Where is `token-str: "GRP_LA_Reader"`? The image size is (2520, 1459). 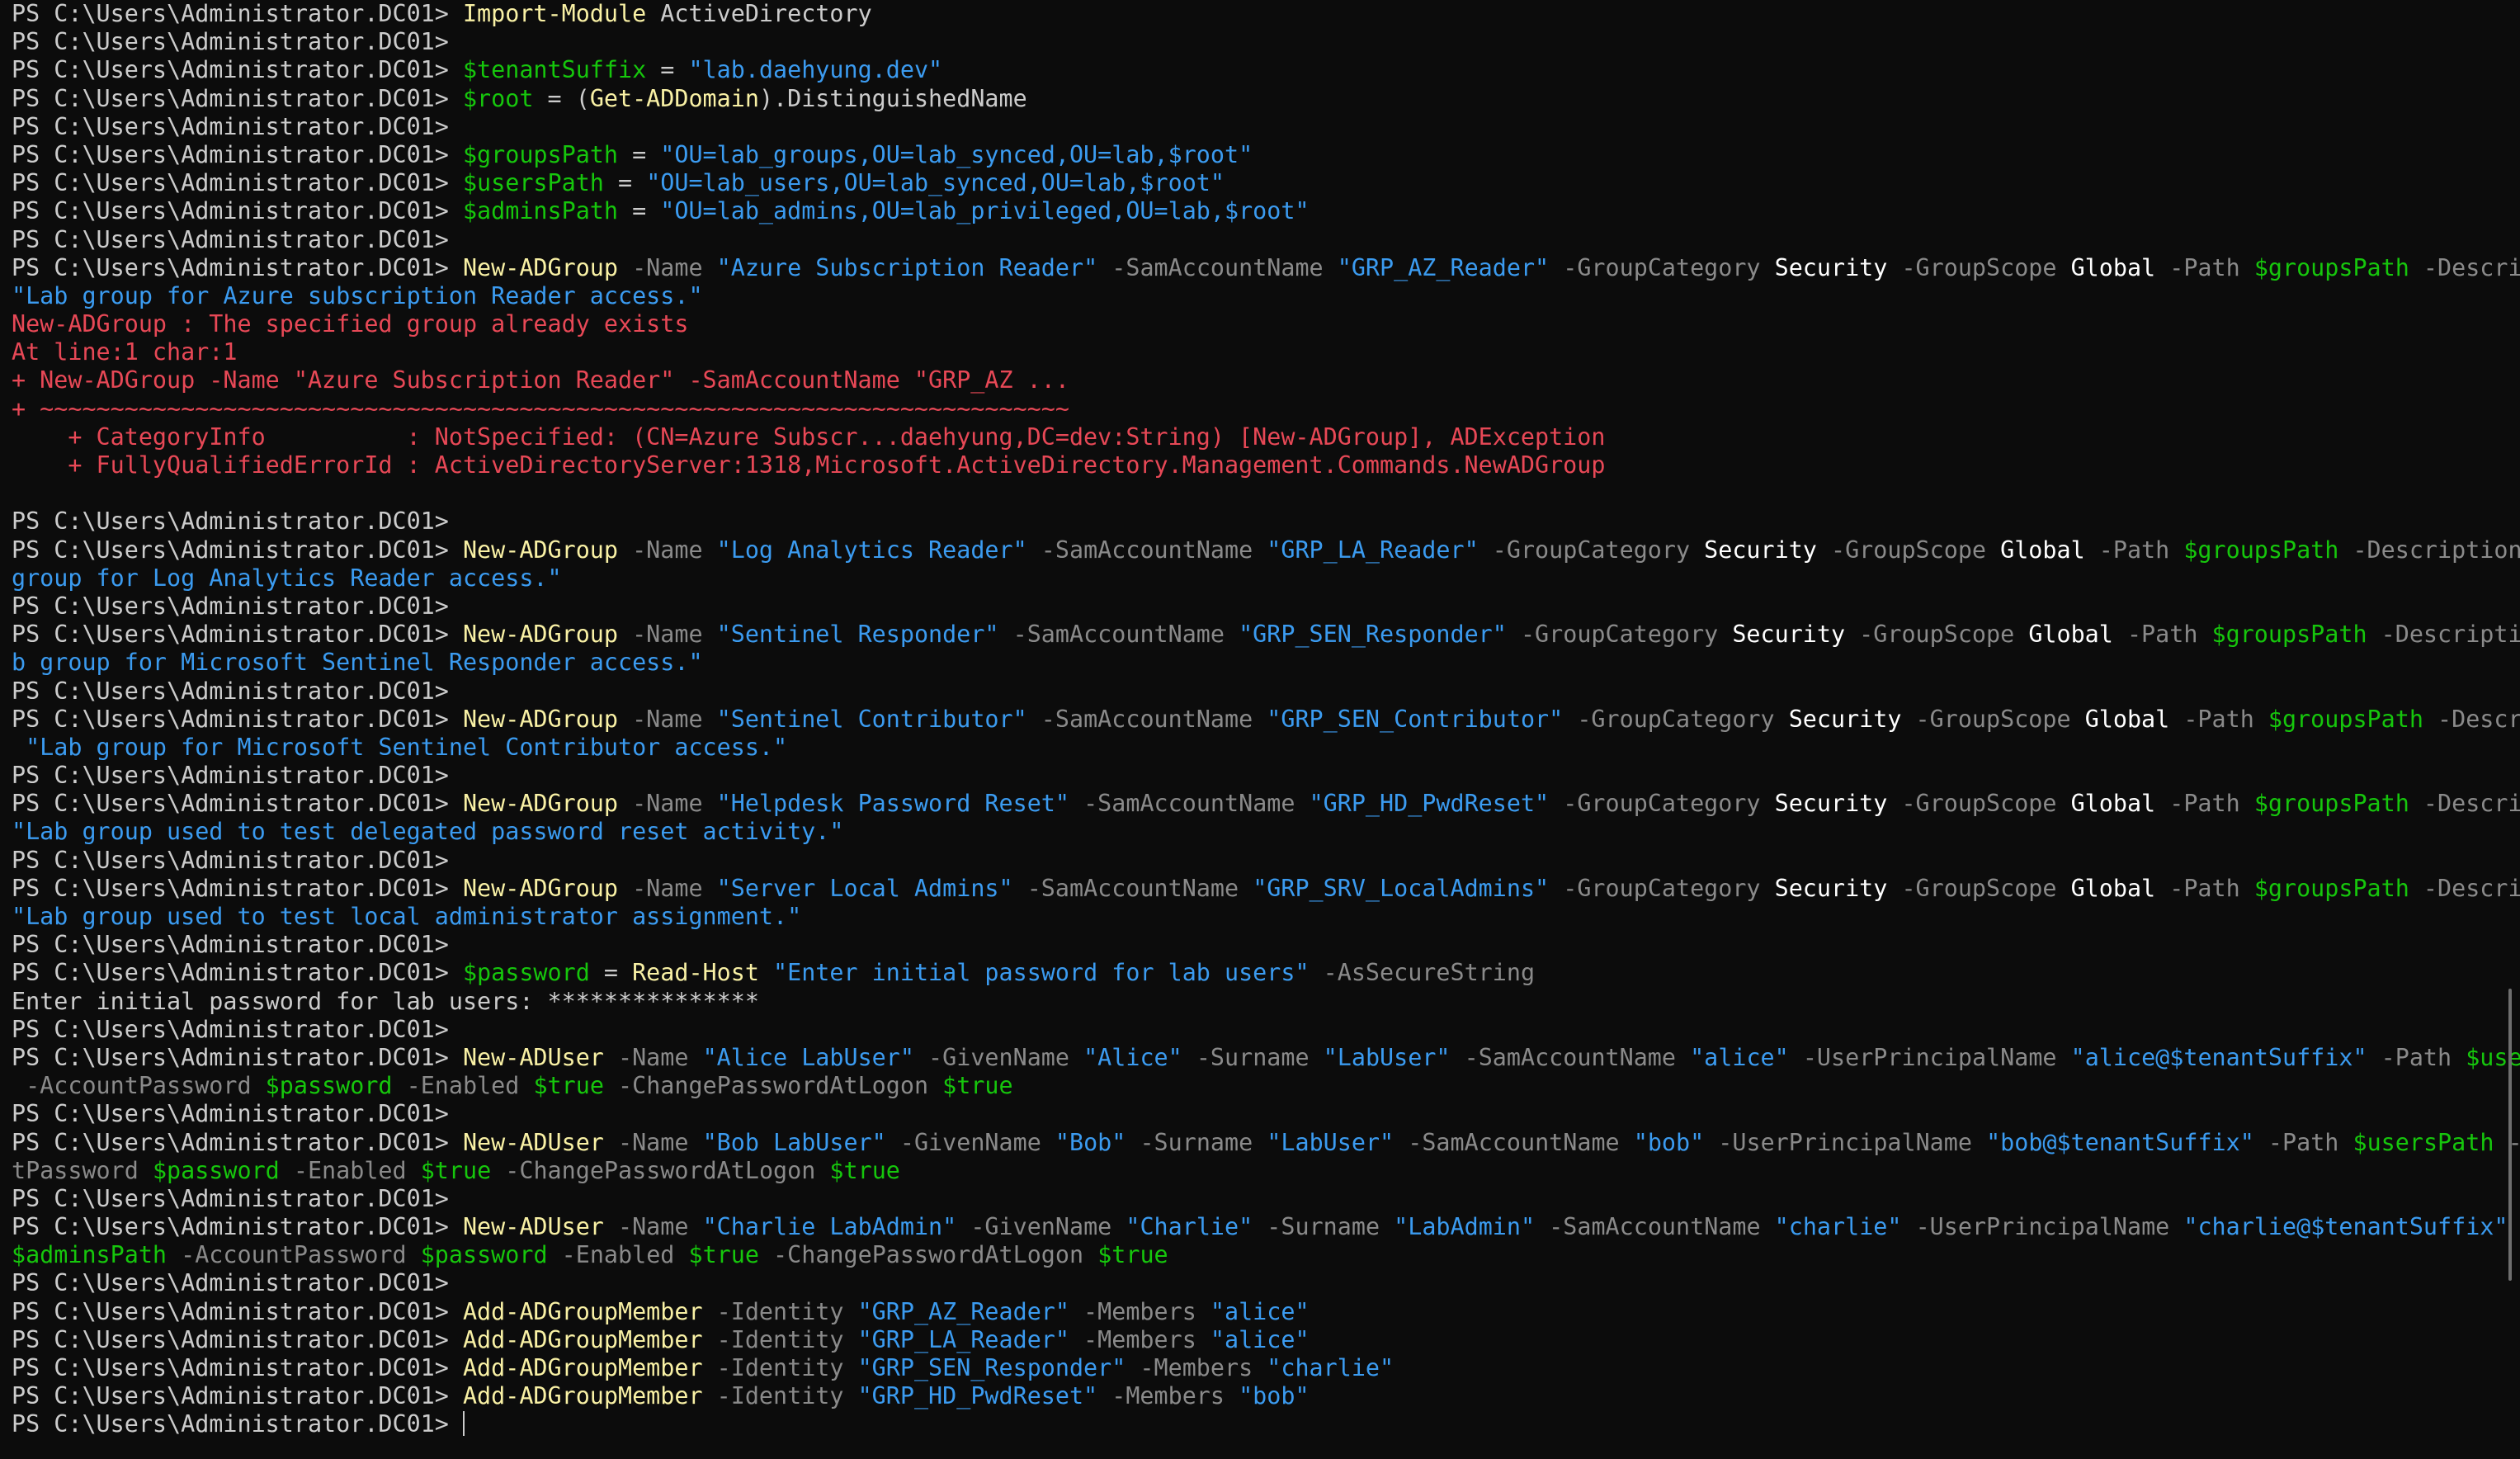 token-str: "GRP_LA_Reader" is located at coordinates (1373, 550).